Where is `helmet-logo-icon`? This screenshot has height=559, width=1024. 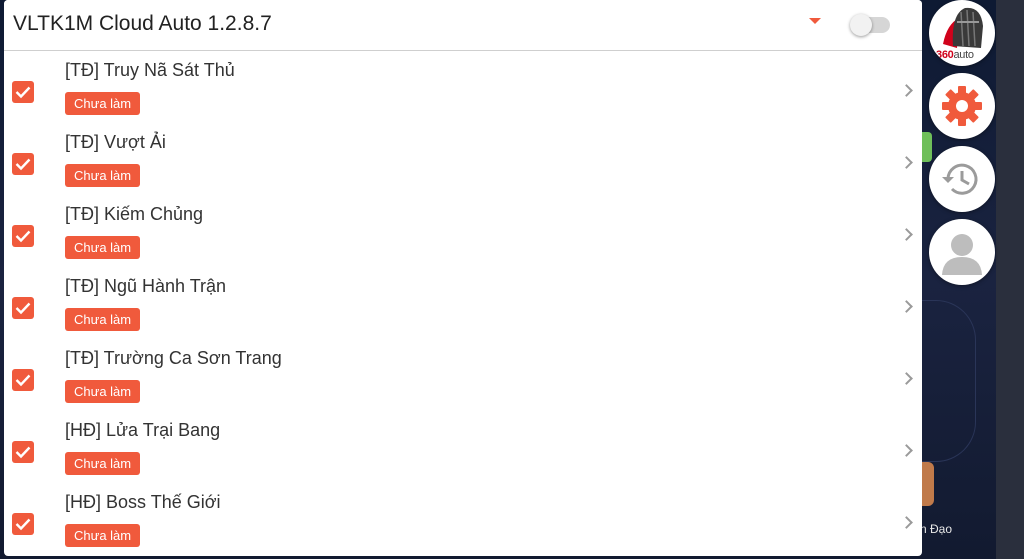 helmet-logo-icon is located at coordinates (963, 27).